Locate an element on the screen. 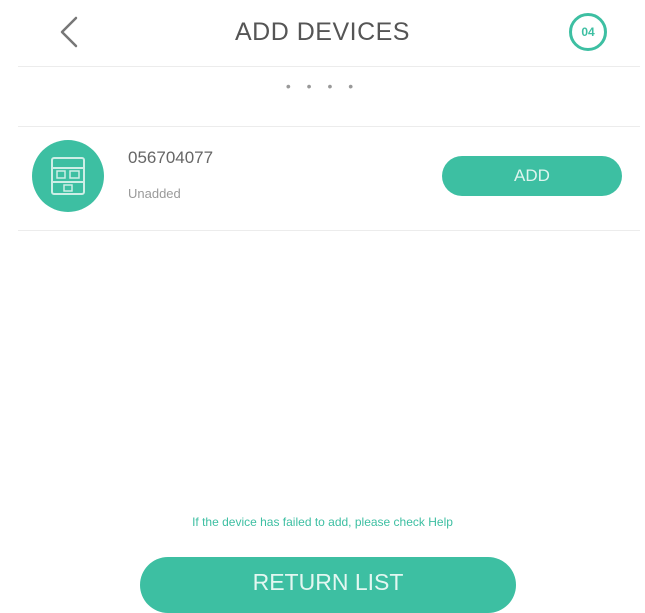  device-status: Unadded is located at coordinates (154, 193).